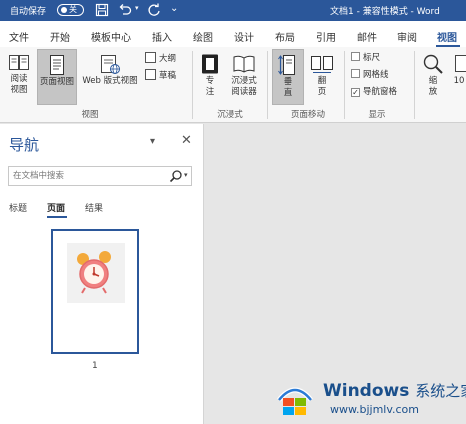 Image resolution: width=466 pixels, height=424 pixels. Describe the element at coordinates (24, 145) in the screenshot. I see `nav-pane-title: 导航` at that location.